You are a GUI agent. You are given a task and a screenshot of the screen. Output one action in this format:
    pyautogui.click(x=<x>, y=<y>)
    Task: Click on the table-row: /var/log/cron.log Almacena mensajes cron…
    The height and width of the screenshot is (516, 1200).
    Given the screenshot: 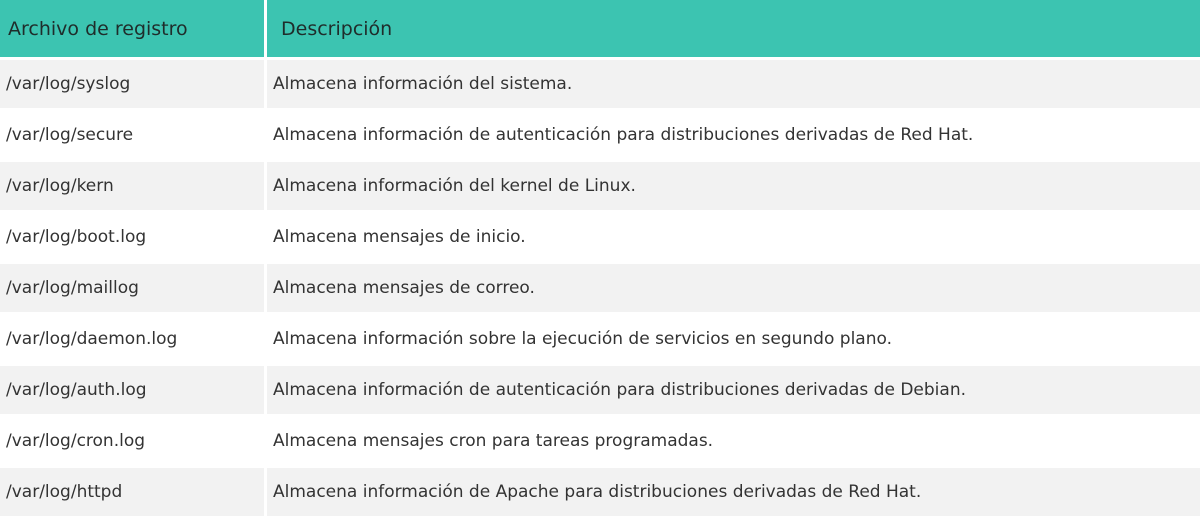 What is the action you would take?
    pyautogui.click(x=600, y=439)
    